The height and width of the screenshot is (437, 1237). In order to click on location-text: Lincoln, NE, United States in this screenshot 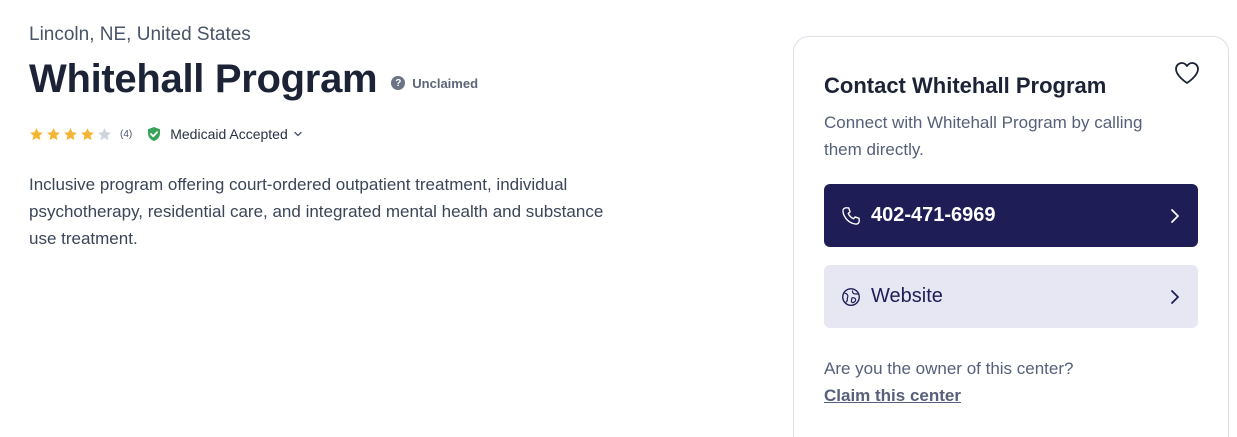, I will do `click(140, 34)`.